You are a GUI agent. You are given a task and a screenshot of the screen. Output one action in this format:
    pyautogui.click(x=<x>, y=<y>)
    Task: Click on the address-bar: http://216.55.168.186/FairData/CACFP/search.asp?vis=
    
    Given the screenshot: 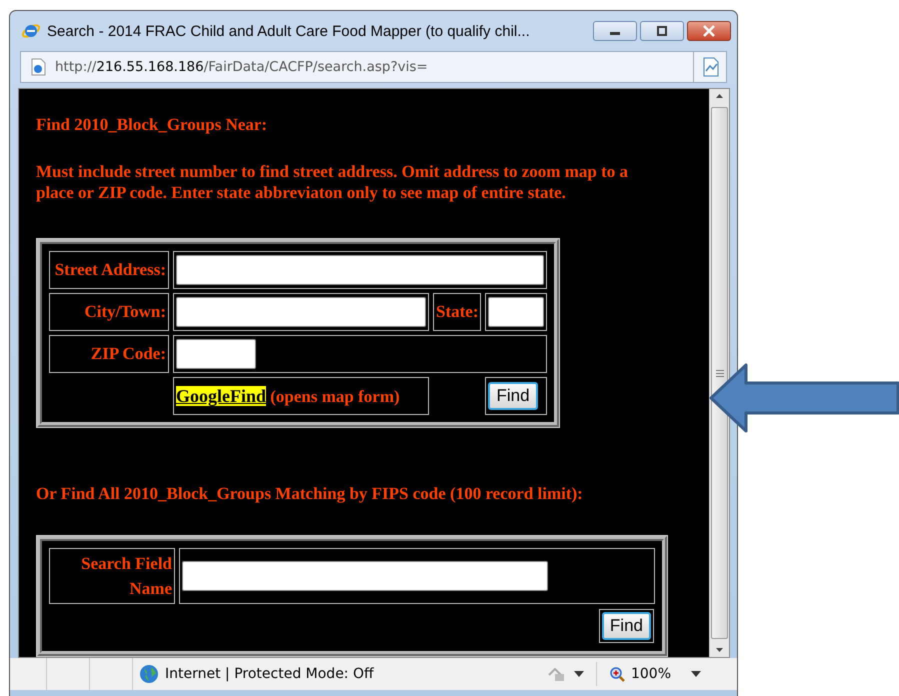 What is the action you would take?
    pyautogui.click(x=373, y=67)
    